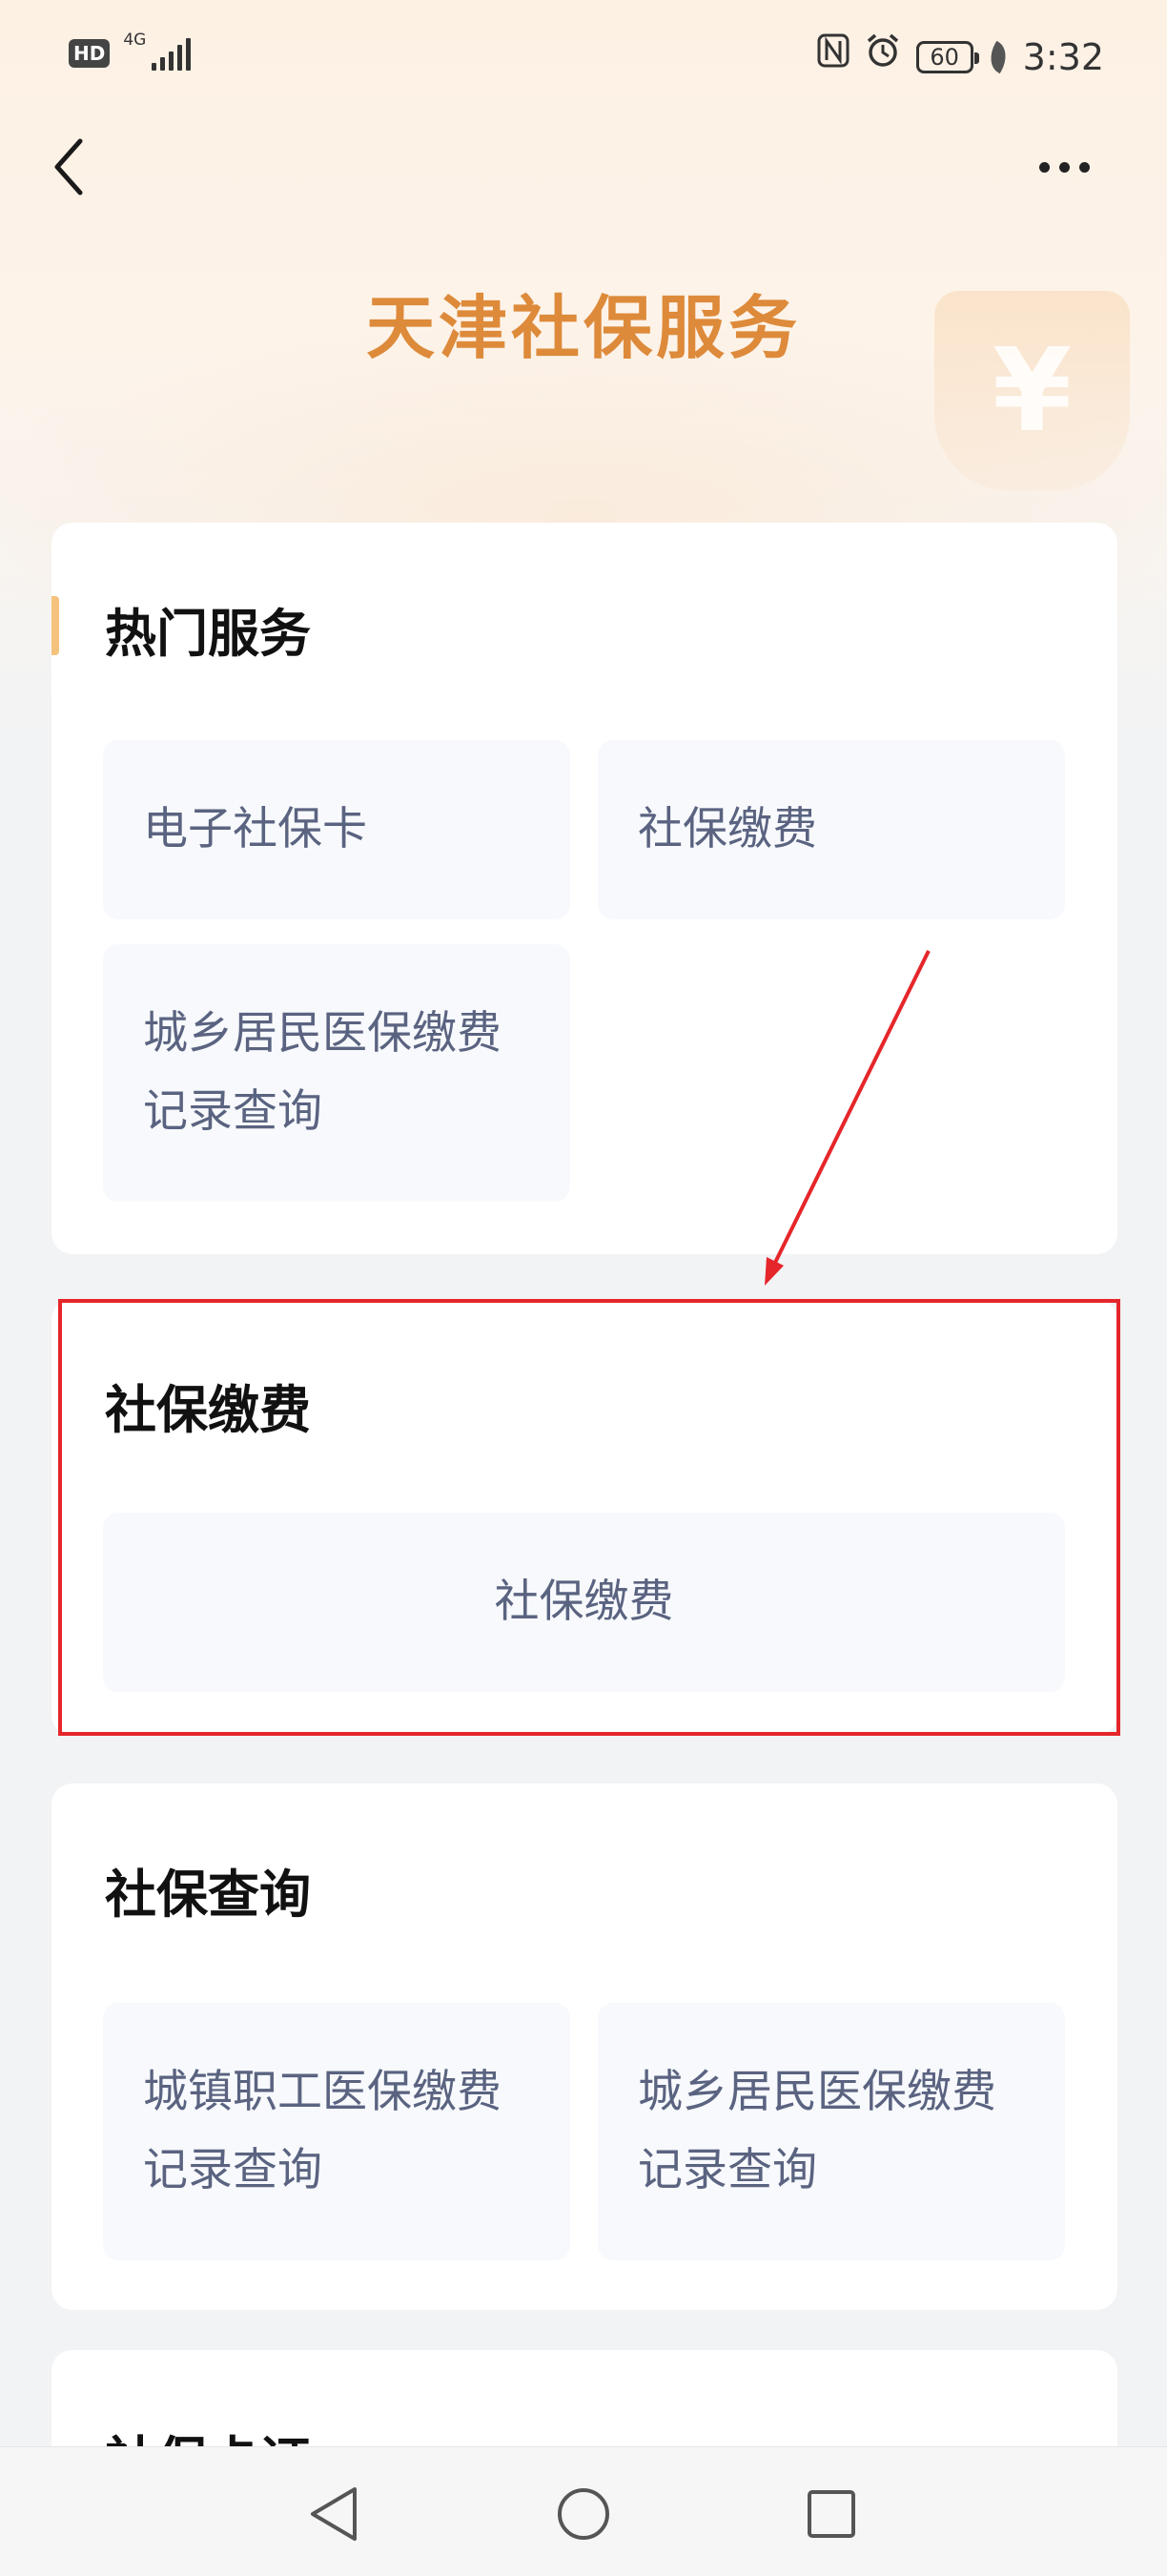  I want to click on query-title: 社保查询, so click(208, 1895).